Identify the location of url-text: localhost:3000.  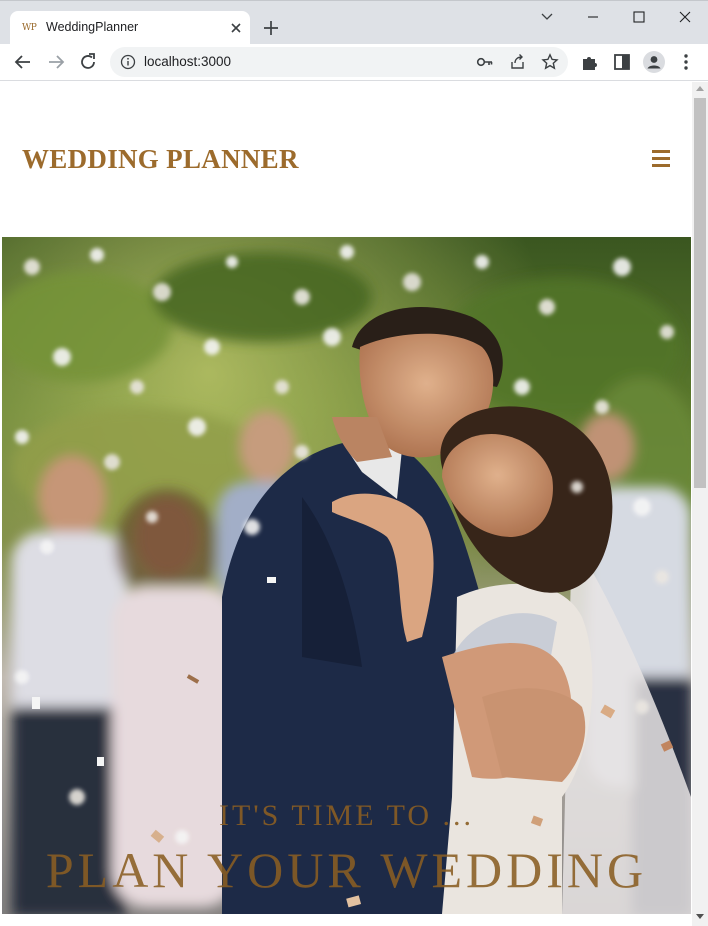
(187, 61).